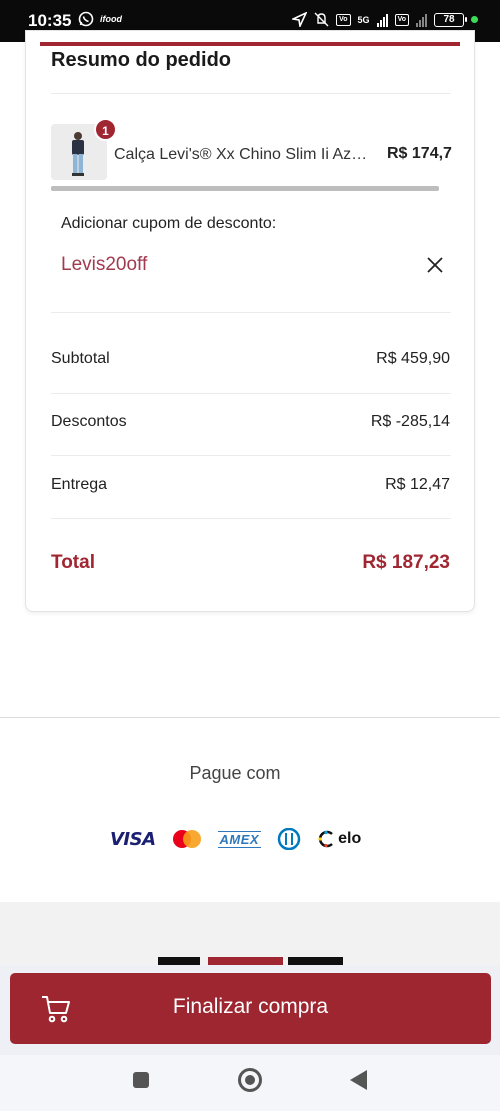  I want to click on whatsapp-icon, so click(86, 19).